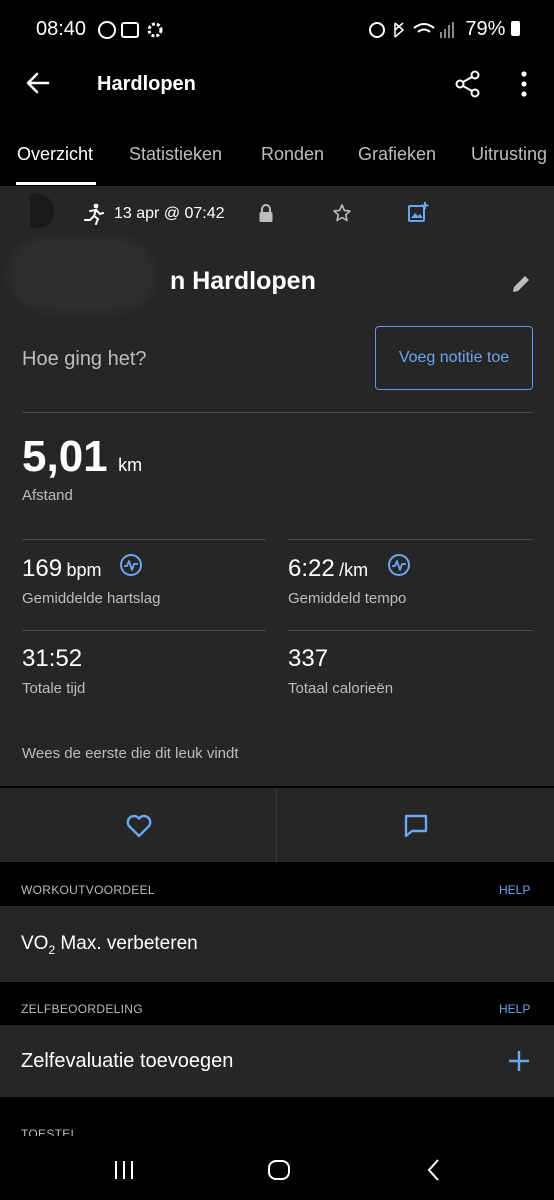  I want to click on total-time-label: Totale tijd, so click(54, 688).